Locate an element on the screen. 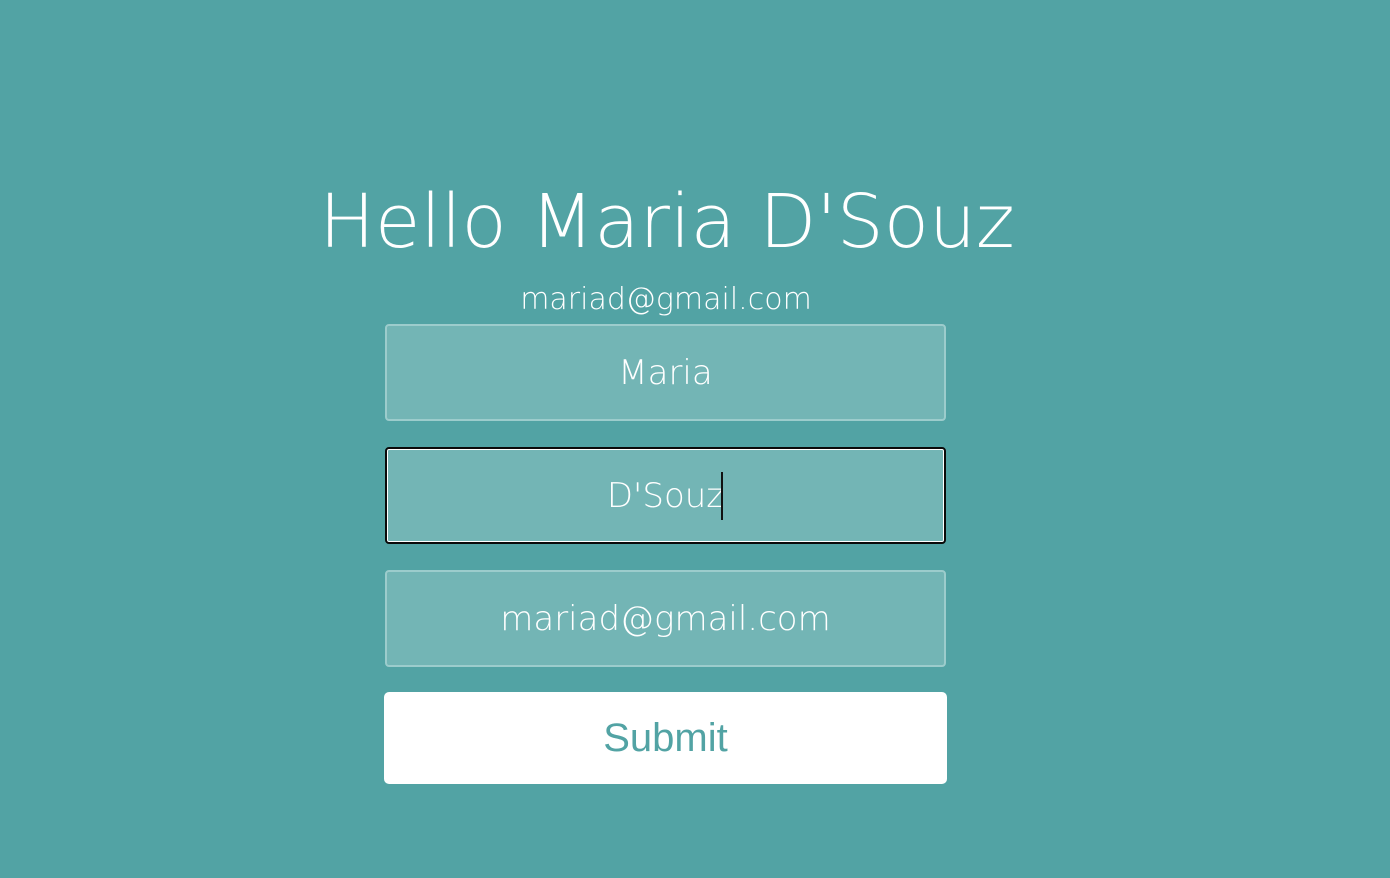  greeting-heading: Hello Maria D'Souz is located at coordinates (667, 222).